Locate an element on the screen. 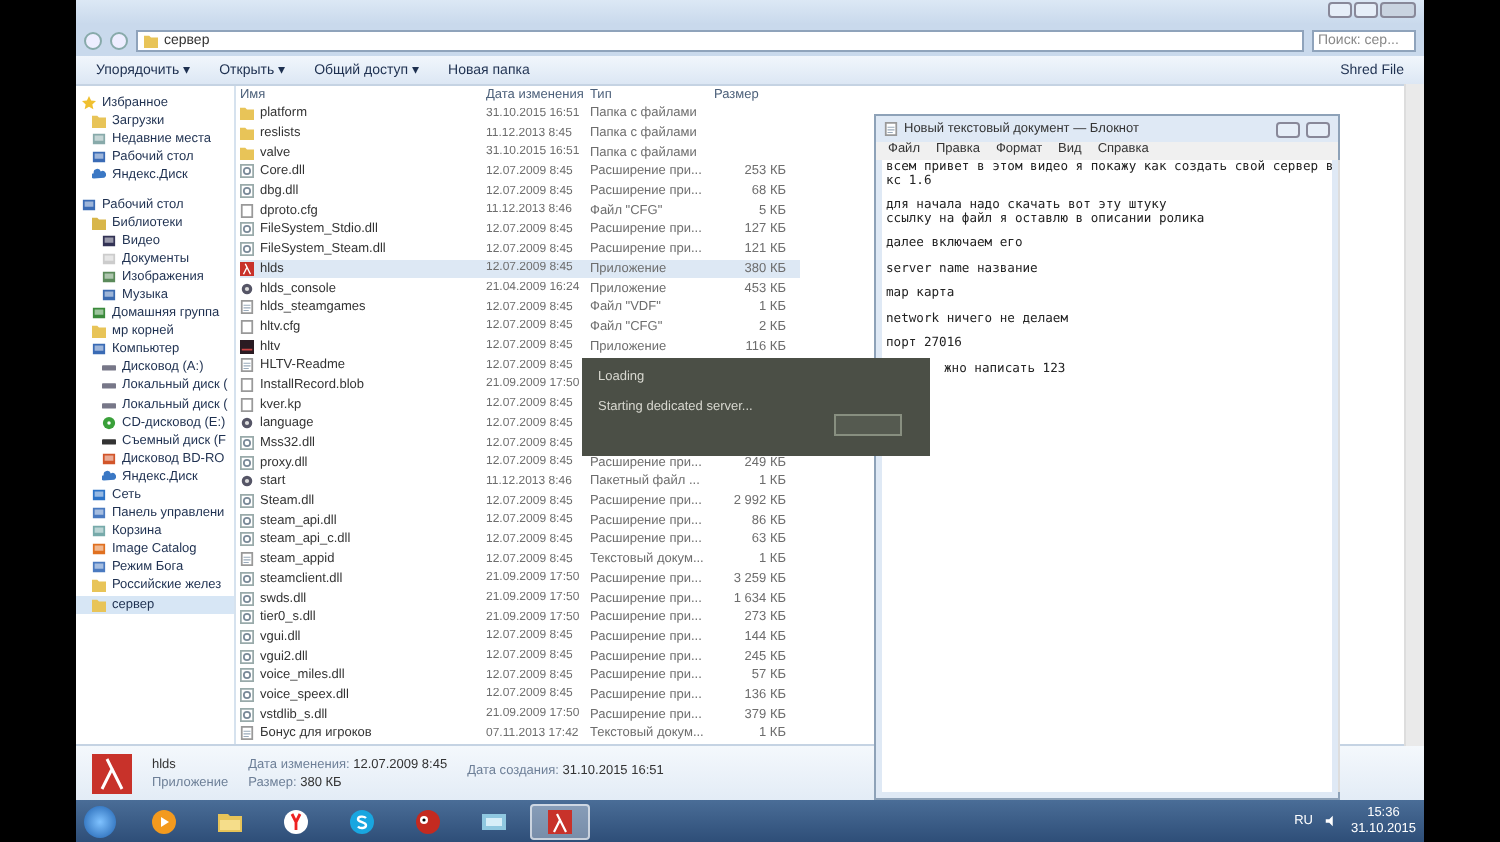 The height and width of the screenshot is (842, 1500). disc-icon is located at coordinates (109, 422).